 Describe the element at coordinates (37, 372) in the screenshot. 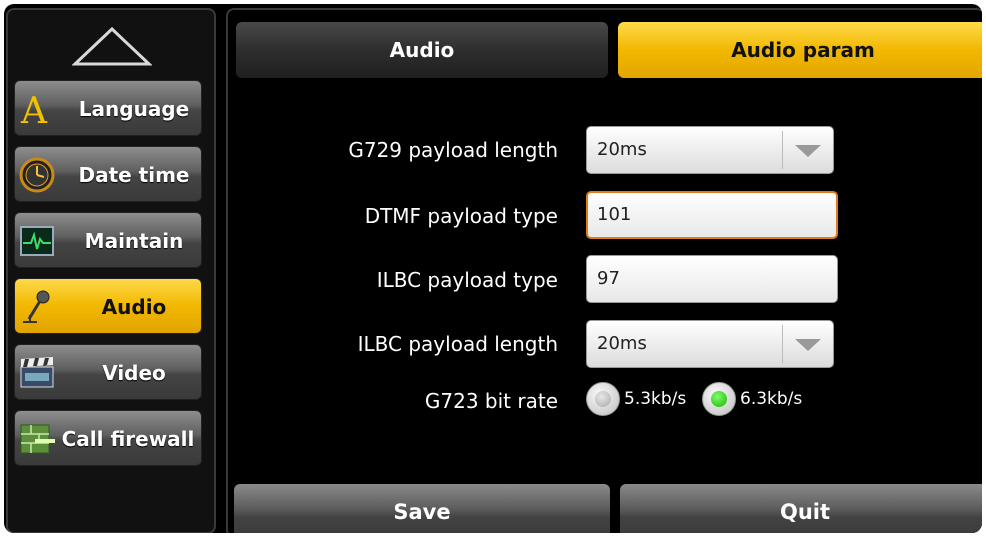

I see `clapperboard-icon` at that location.